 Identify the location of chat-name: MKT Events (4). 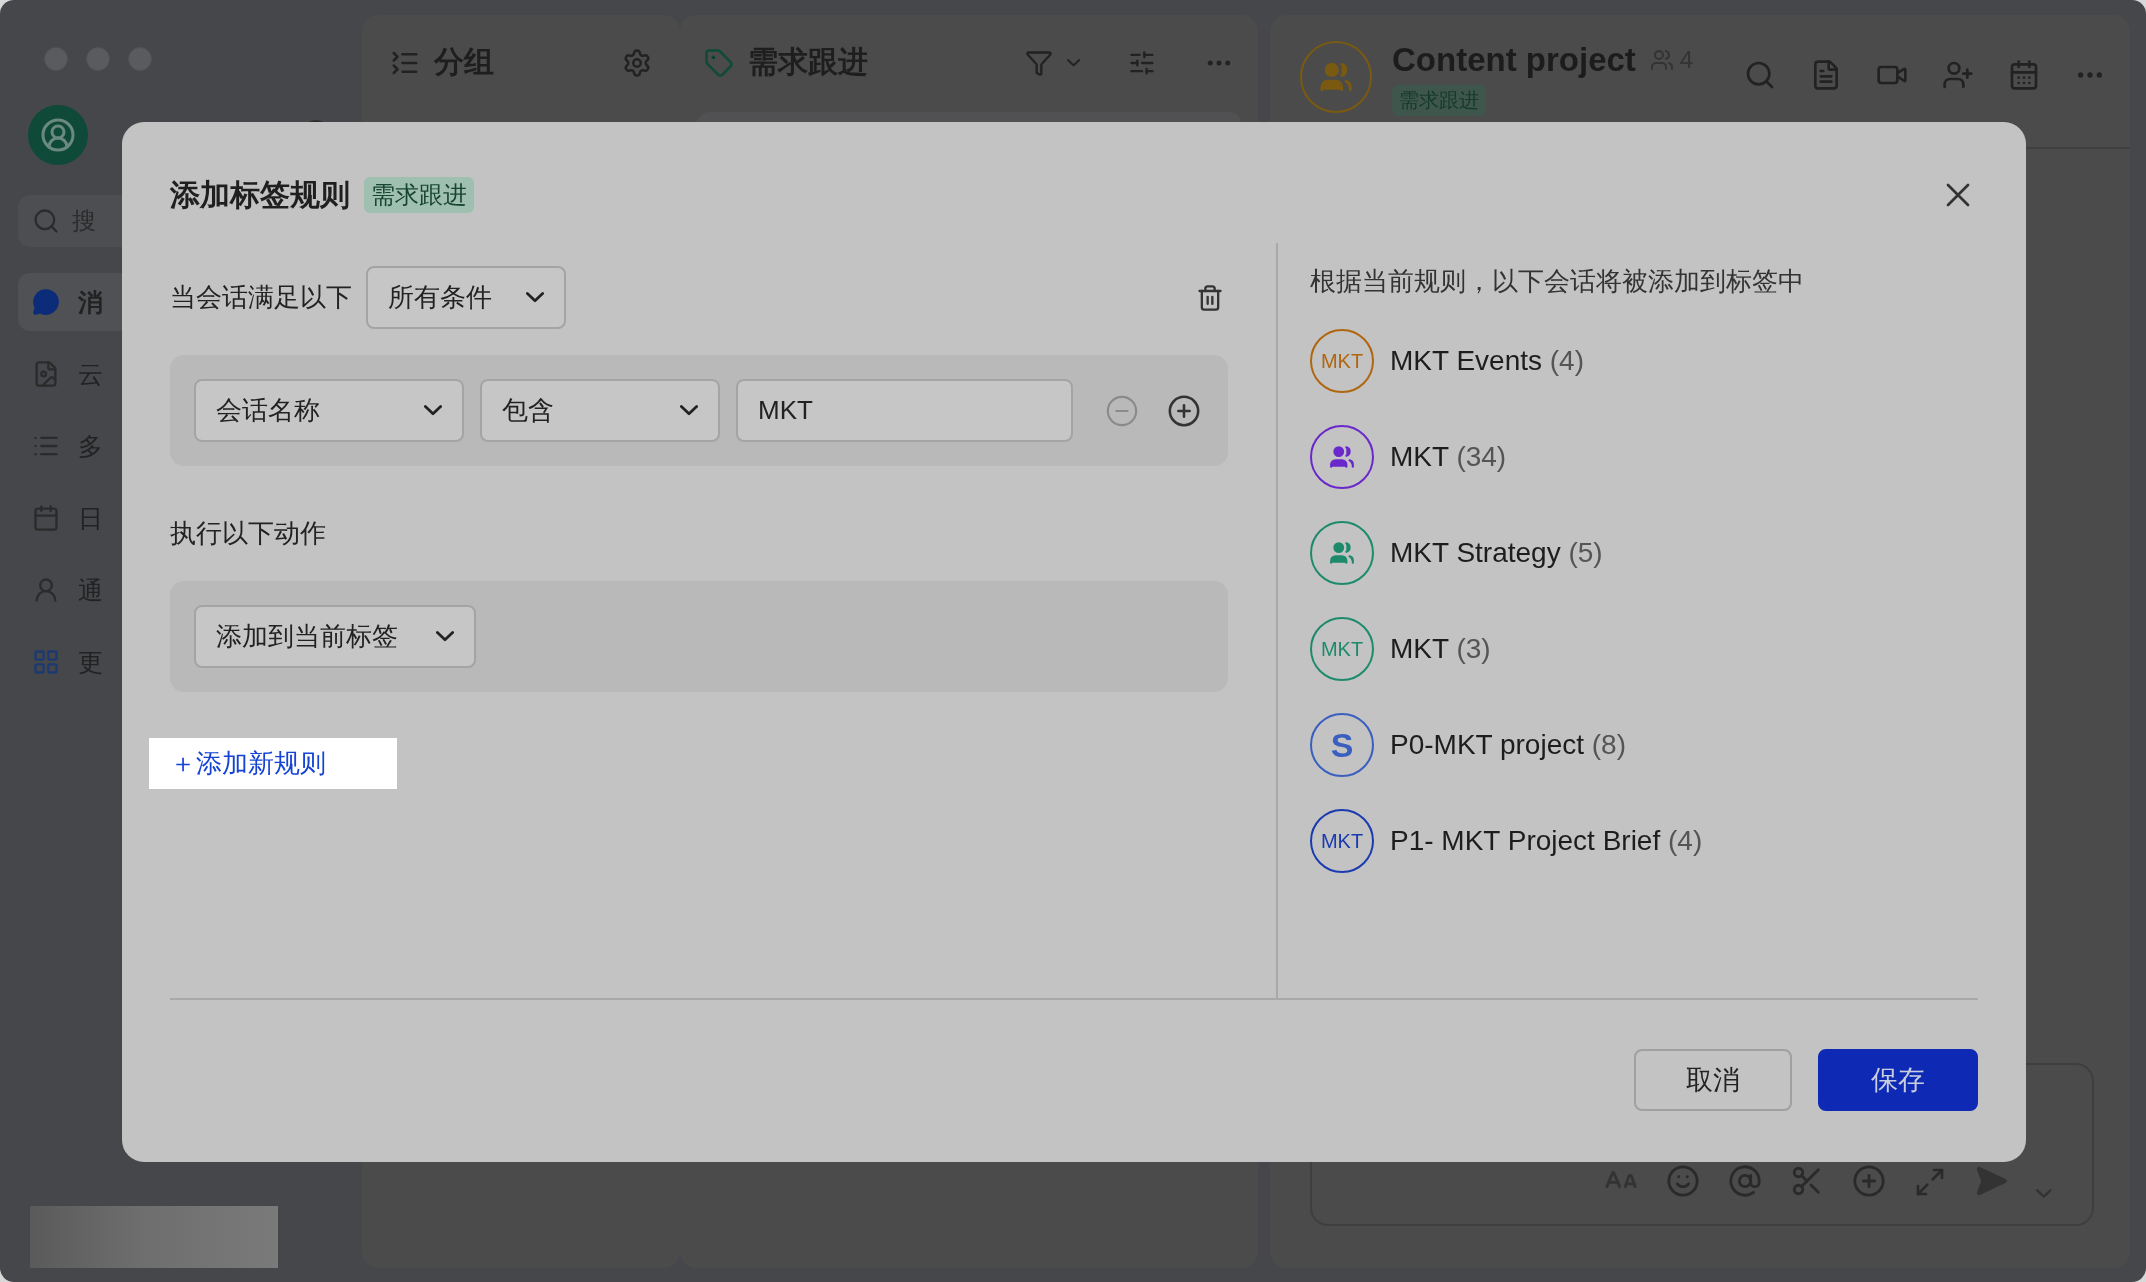
(1487, 361).